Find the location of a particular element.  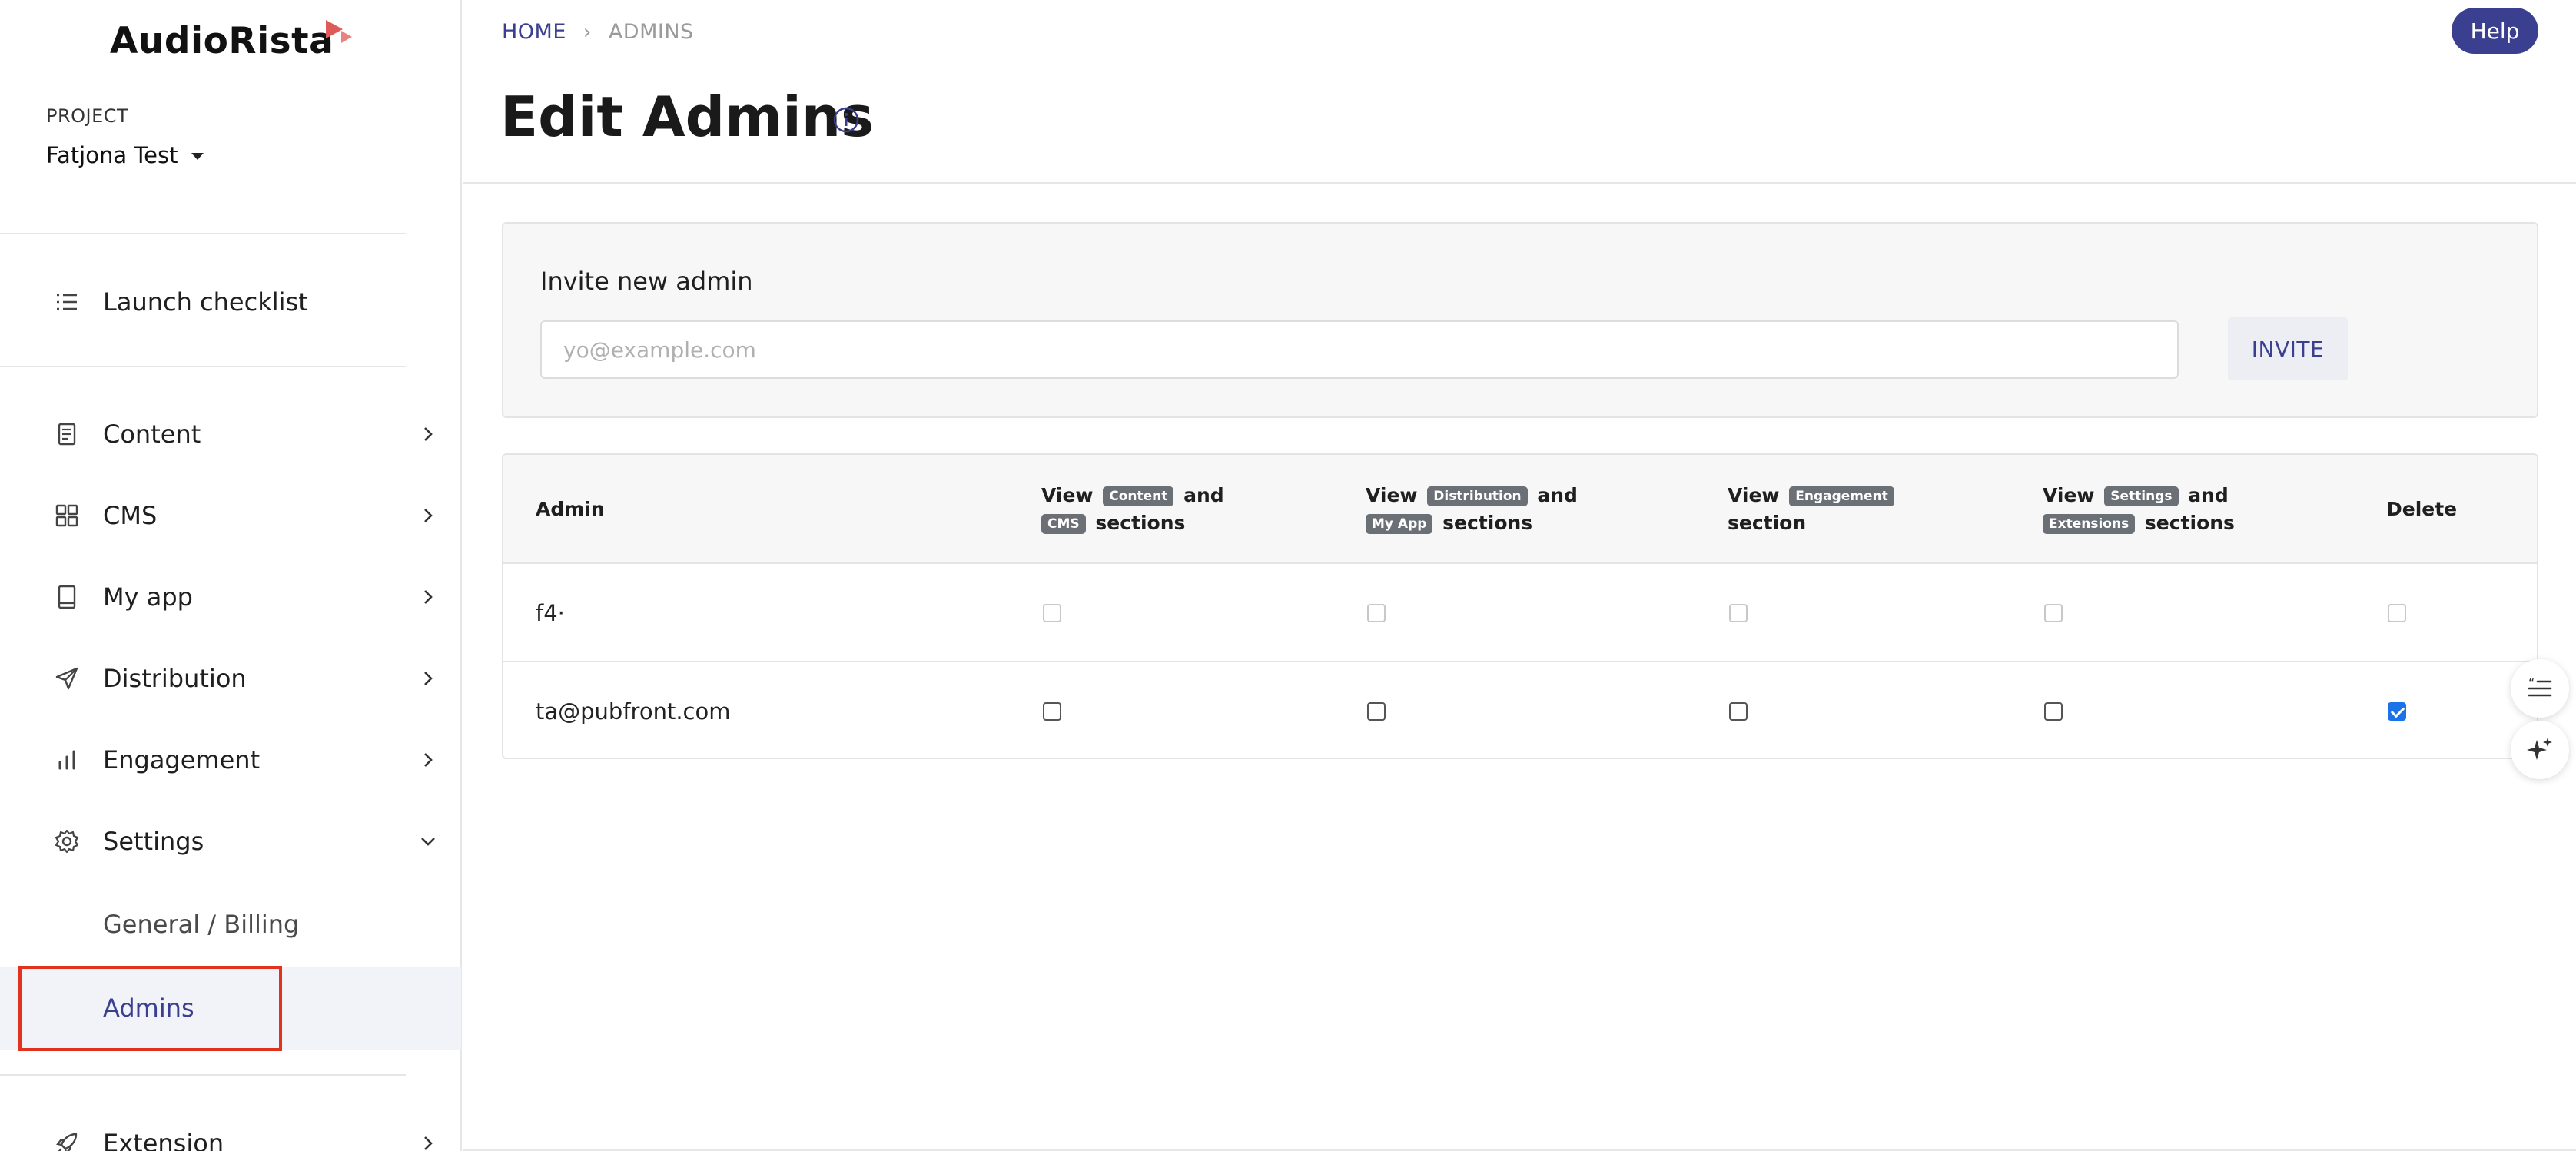

invite-admin-card: Invite new admin INVITE is located at coordinates (1520, 320).